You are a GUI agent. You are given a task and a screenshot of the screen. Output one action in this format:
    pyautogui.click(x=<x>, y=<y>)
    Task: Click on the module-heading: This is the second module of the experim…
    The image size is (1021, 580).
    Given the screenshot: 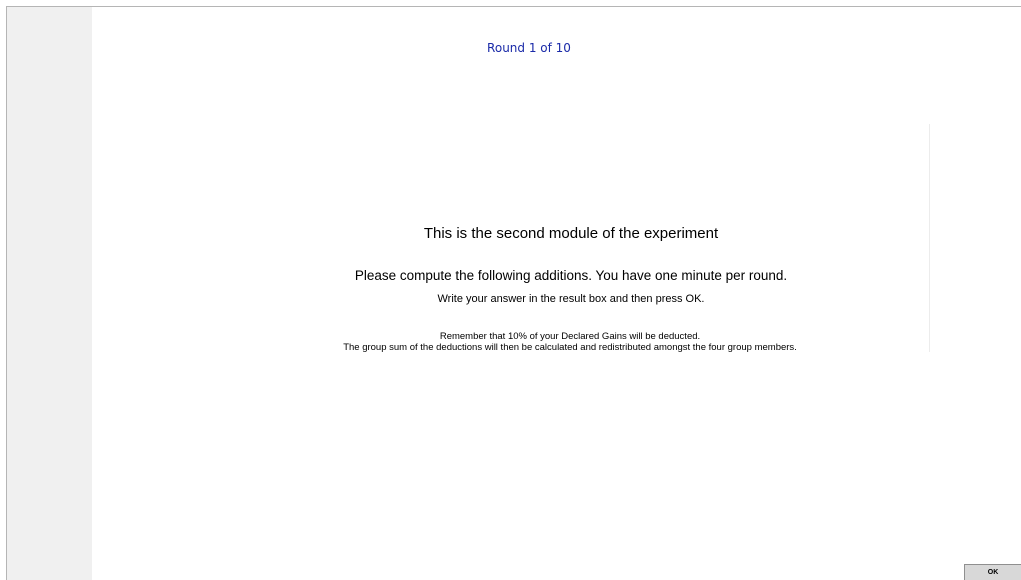 What is the action you would take?
    pyautogui.click(x=571, y=233)
    